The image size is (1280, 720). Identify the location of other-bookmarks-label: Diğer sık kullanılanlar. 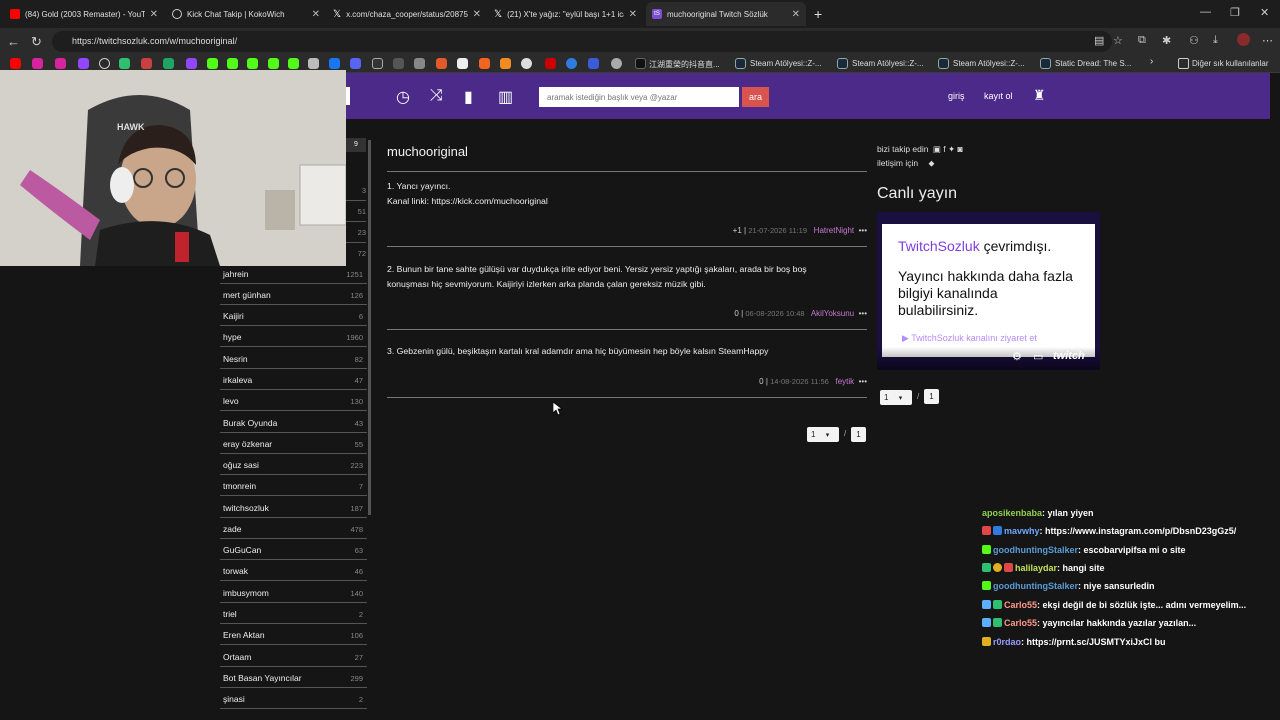
(1230, 63).